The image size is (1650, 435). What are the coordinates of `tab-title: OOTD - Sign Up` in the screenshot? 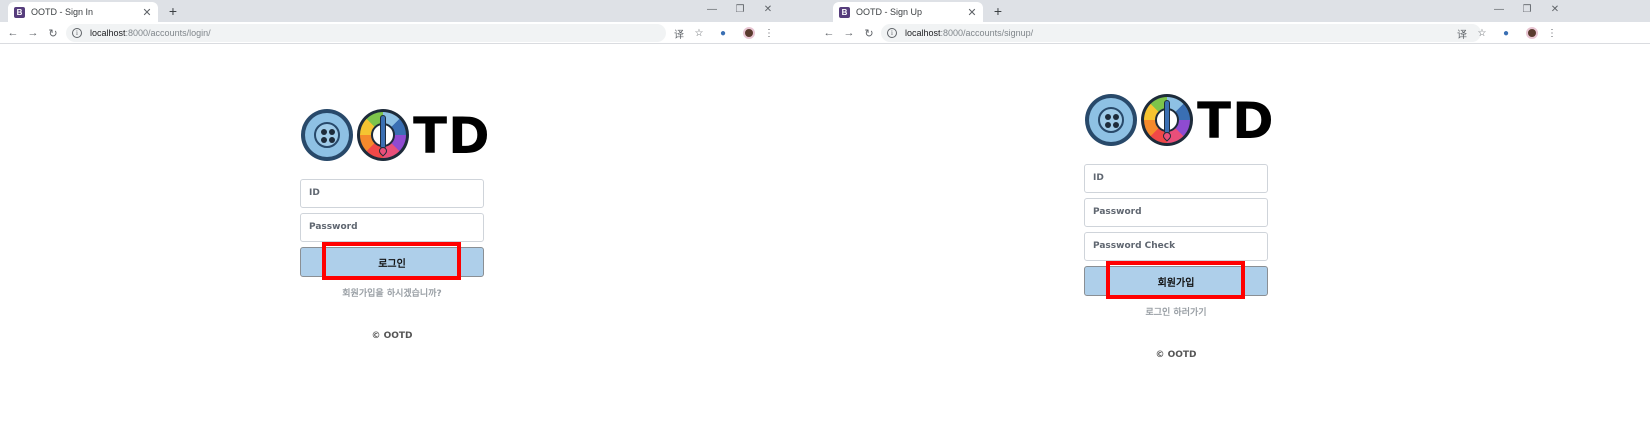 It's located at (889, 12).